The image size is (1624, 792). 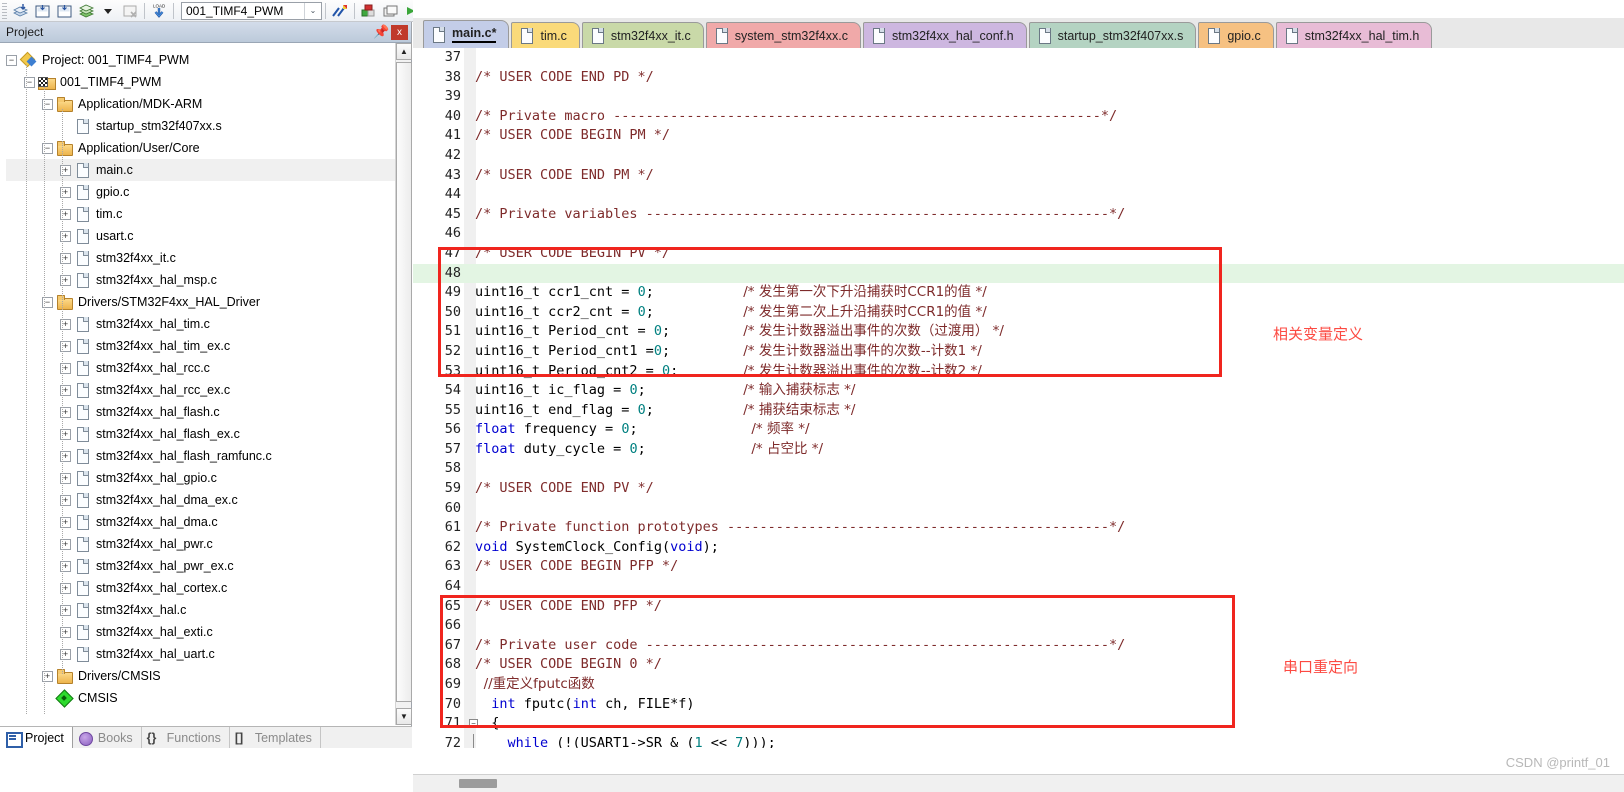 I want to click on tree-item-label: Application/MDK-ARM, so click(x=140, y=104).